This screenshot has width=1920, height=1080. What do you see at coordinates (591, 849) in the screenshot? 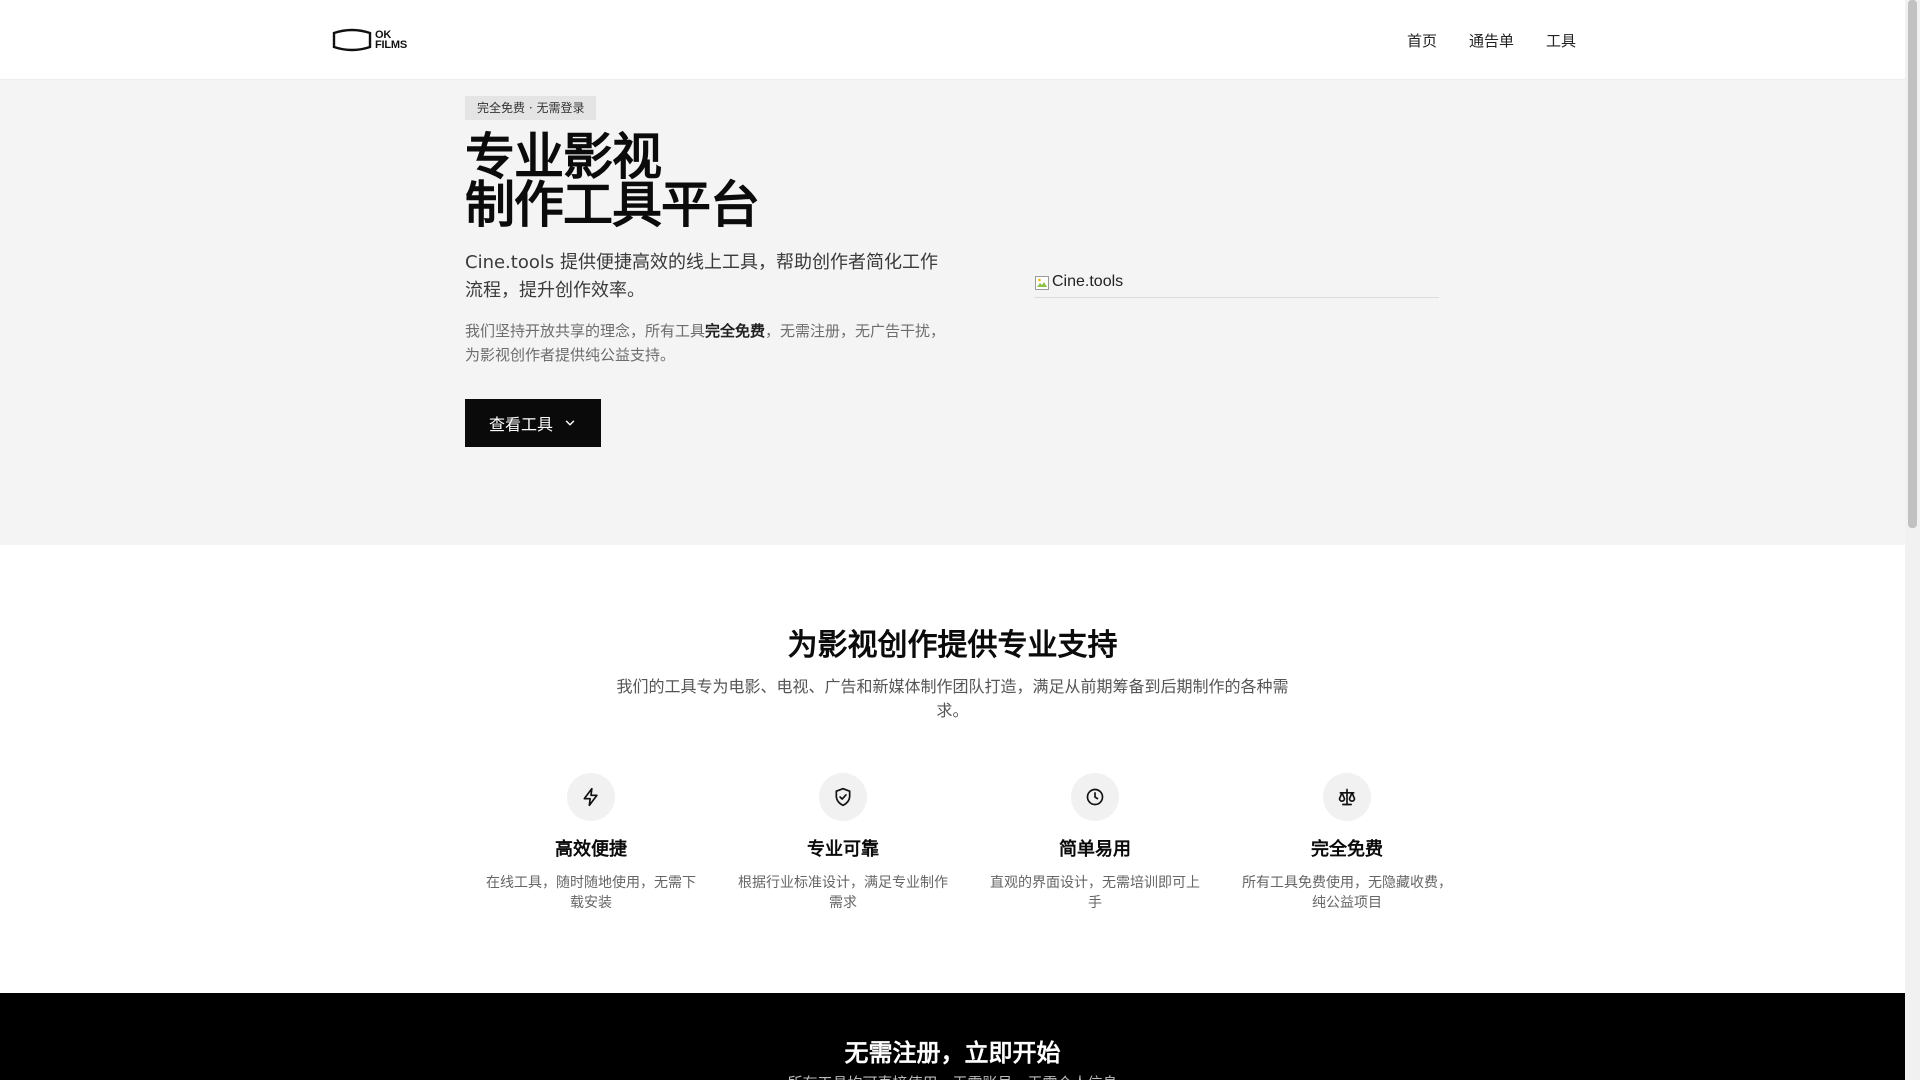
I see `feature-title: 高效便捷` at bounding box center [591, 849].